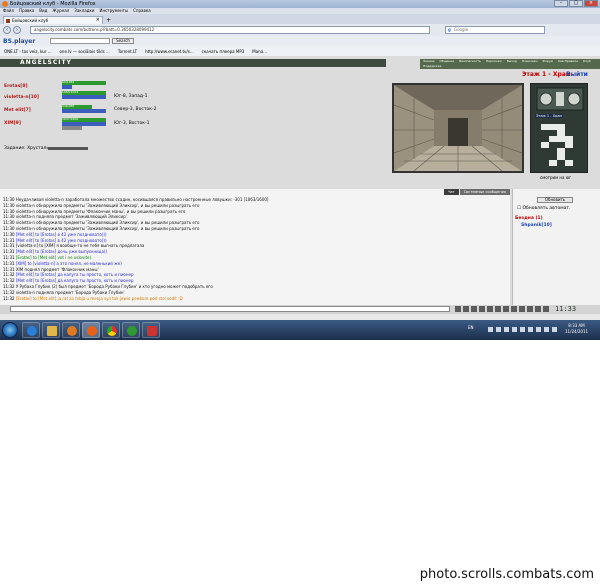  Describe the element at coordinates (568, 61) in the screenshot. I see `menu-link: Кав.Правила` at that location.